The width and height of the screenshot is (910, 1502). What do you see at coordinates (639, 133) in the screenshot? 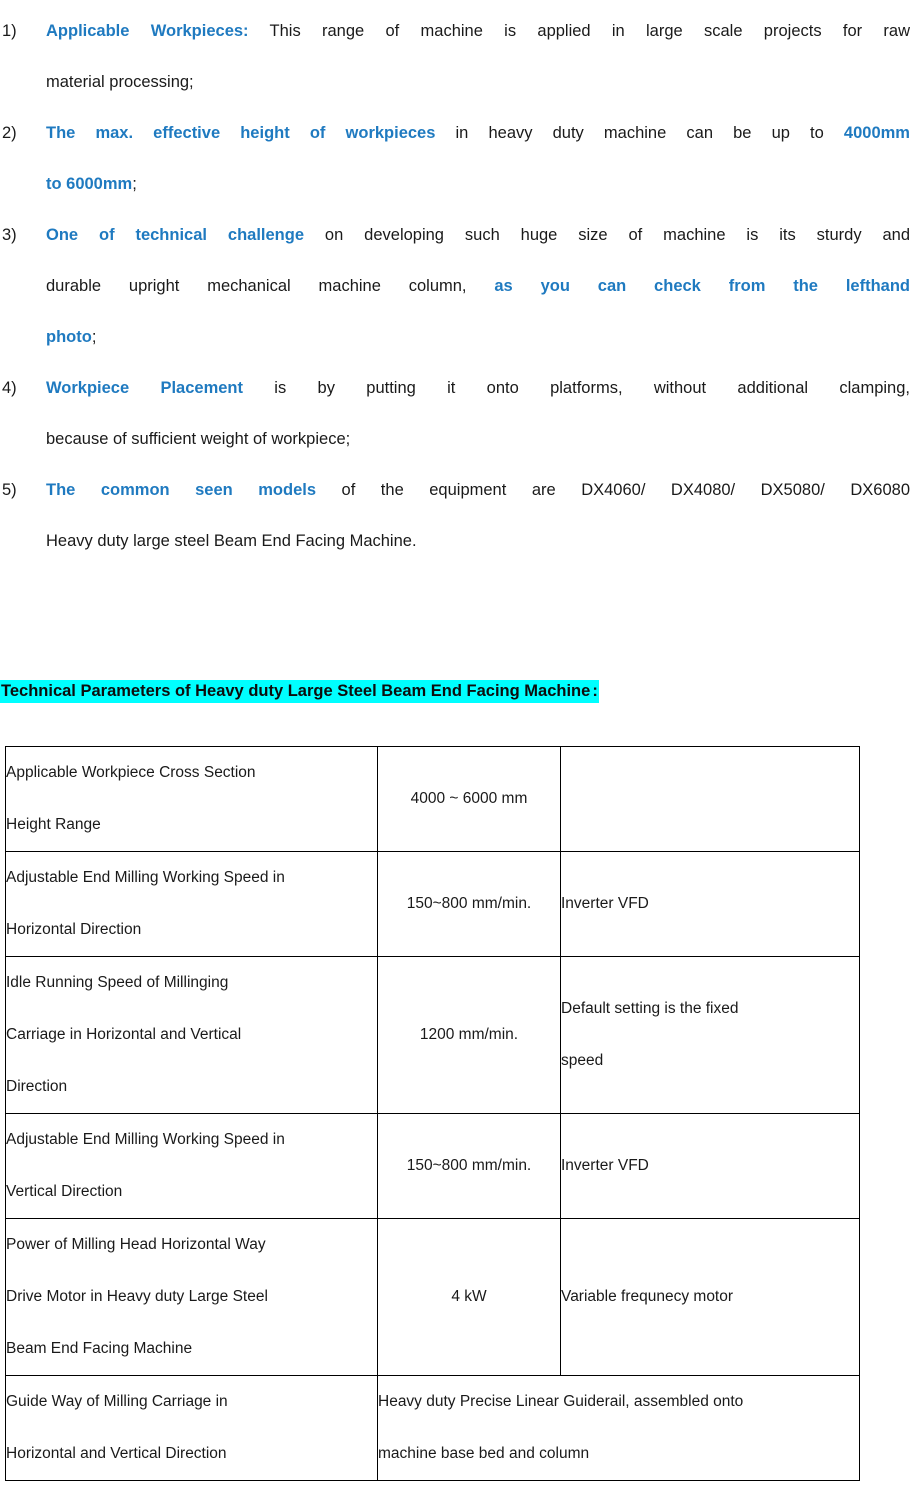
I see `line-rest: in heavy duty machine can be up to` at bounding box center [639, 133].